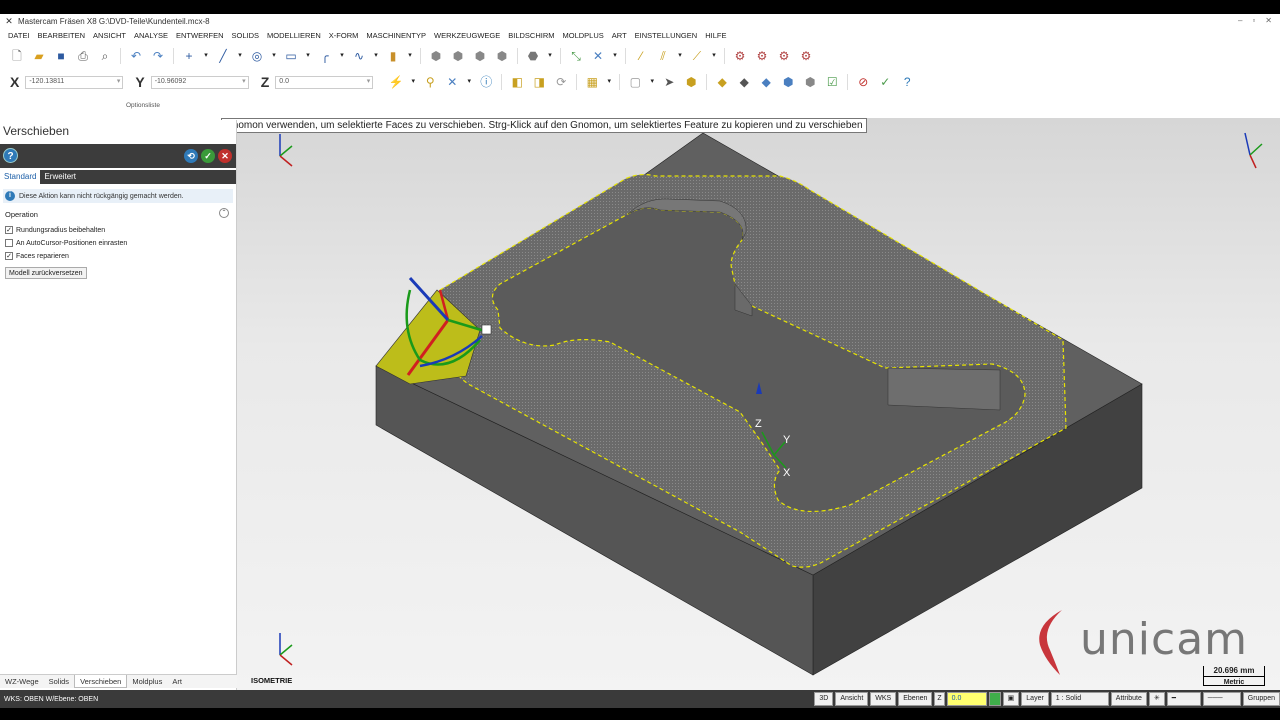 This screenshot has height=720, width=1280. I want to click on select-chain-icon: ⟳, so click(561, 82).